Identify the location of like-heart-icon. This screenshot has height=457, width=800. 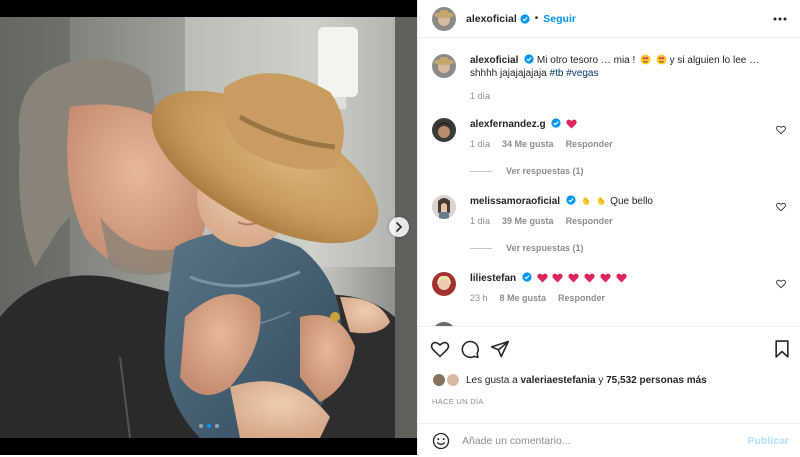
(440, 349).